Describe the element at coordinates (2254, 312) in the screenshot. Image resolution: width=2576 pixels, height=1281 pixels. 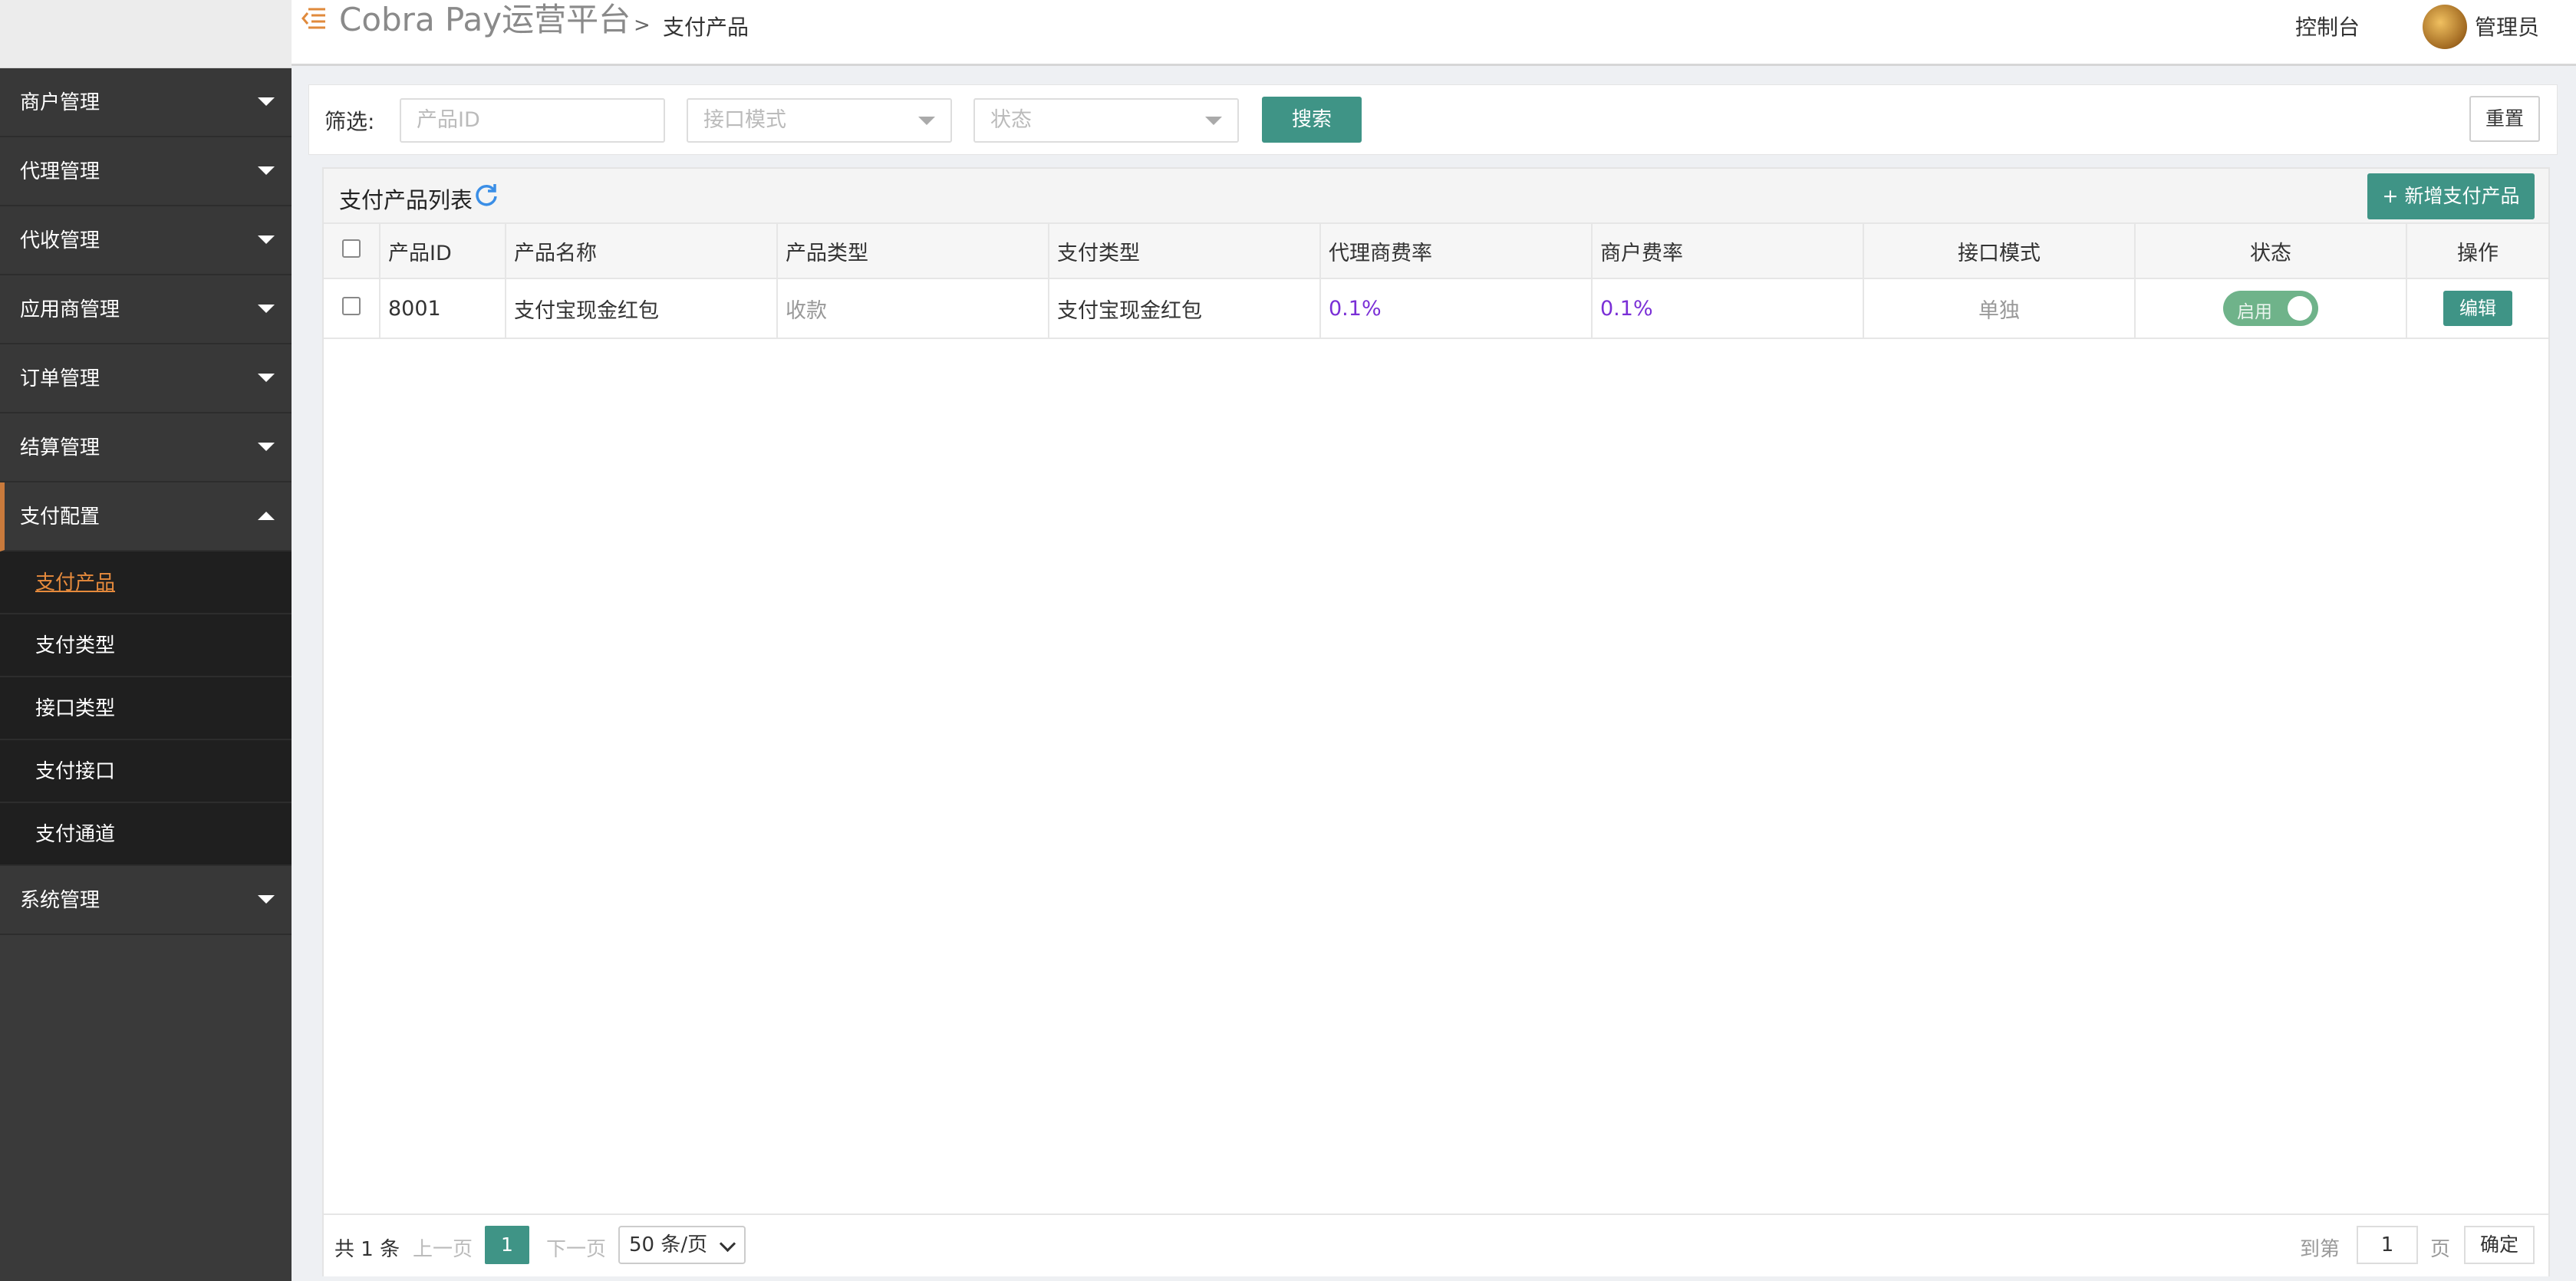
I see `status-toggle-label: 启用` at that location.